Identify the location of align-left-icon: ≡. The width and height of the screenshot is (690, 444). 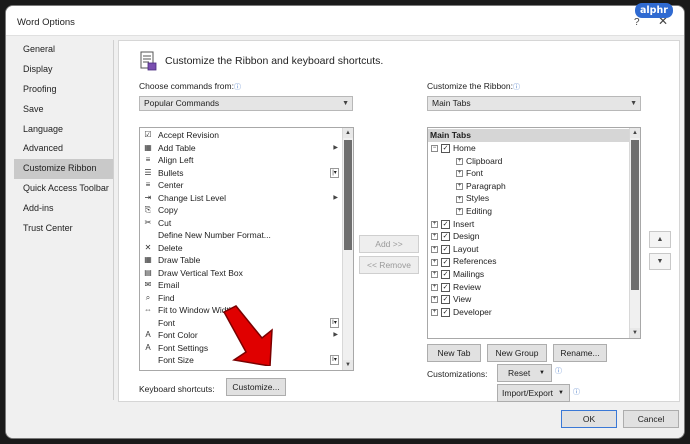
(148, 159).